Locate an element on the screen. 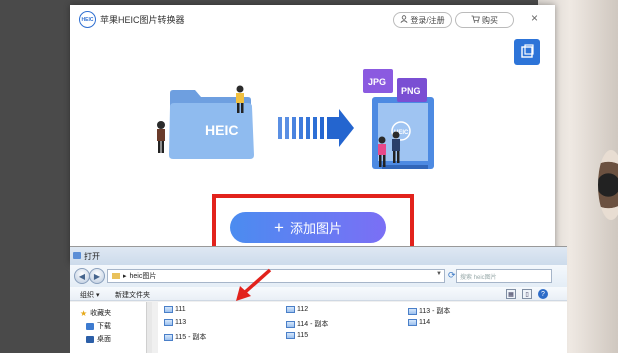  file-name: 113 - 副本 is located at coordinates (435, 311).